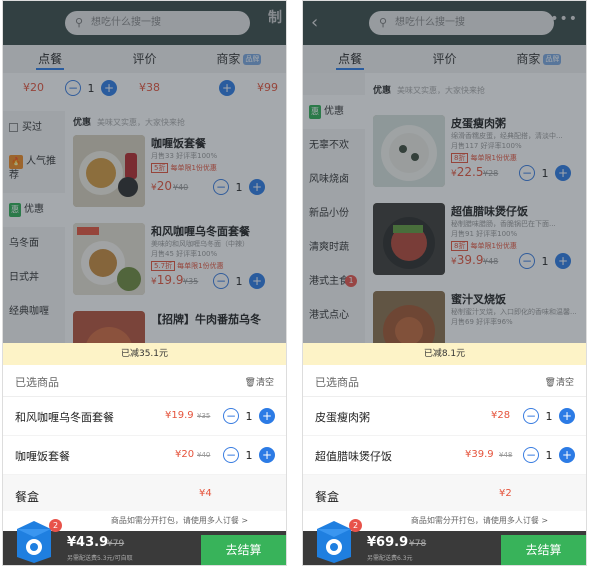 The height and width of the screenshot is (566, 589). What do you see at coordinates (205, 493) in the screenshot?
I see `packaging-fee: ¥4` at bounding box center [205, 493].